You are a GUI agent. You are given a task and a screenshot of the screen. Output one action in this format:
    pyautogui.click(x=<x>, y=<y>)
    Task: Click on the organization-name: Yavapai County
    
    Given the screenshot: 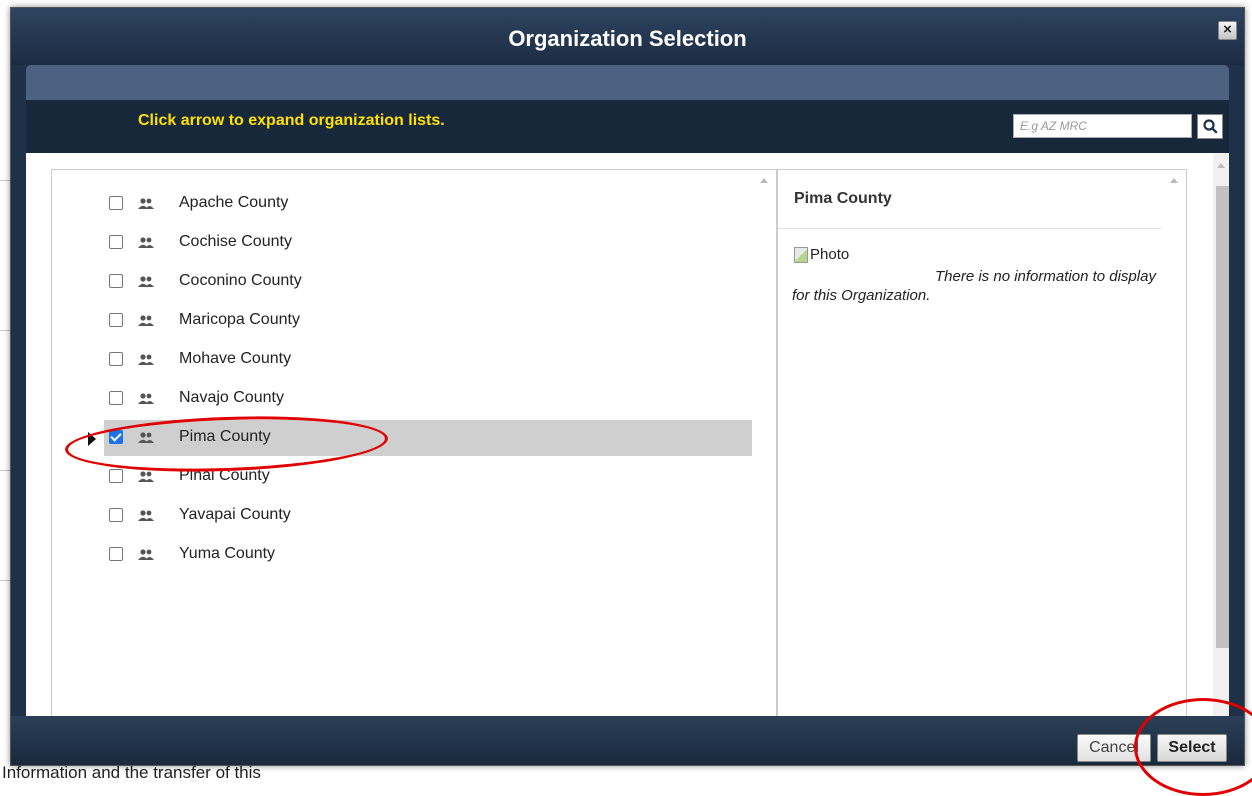 What is the action you would take?
    pyautogui.click(x=235, y=515)
    